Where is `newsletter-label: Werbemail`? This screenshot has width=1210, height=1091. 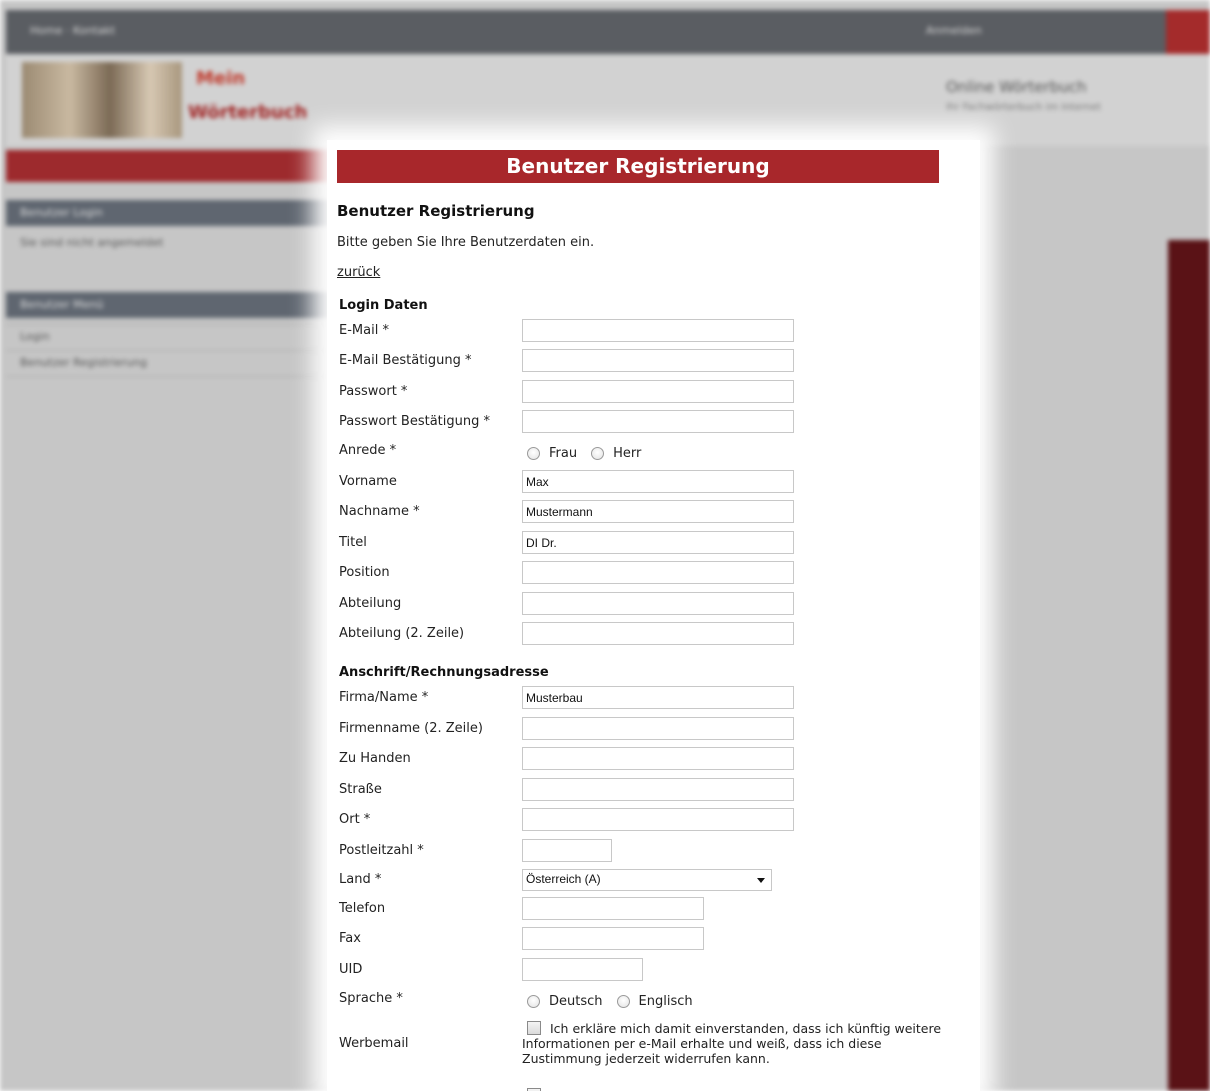 newsletter-label: Werbemail is located at coordinates (374, 1043).